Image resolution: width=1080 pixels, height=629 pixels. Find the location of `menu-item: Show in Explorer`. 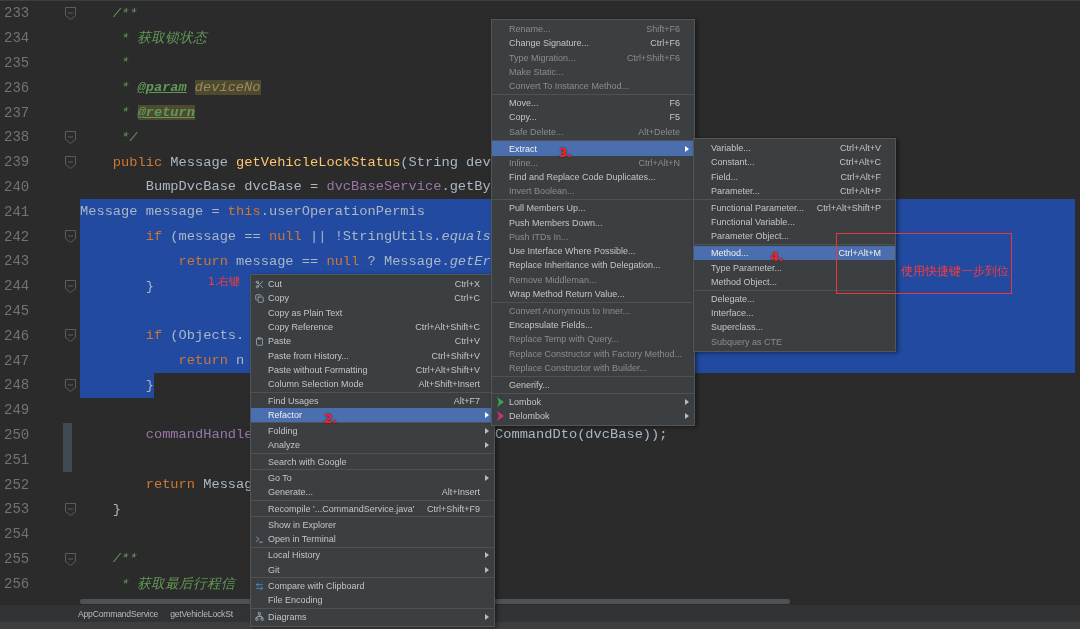

menu-item: Show in Explorer is located at coordinates (372, 525).